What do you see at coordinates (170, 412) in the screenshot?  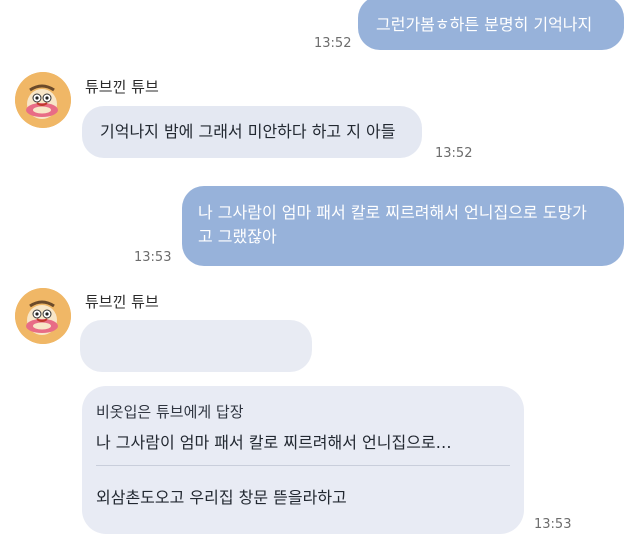 I see `reply-header: 비옷입은 튜브에게 답장` at bounding box center [170, 412].